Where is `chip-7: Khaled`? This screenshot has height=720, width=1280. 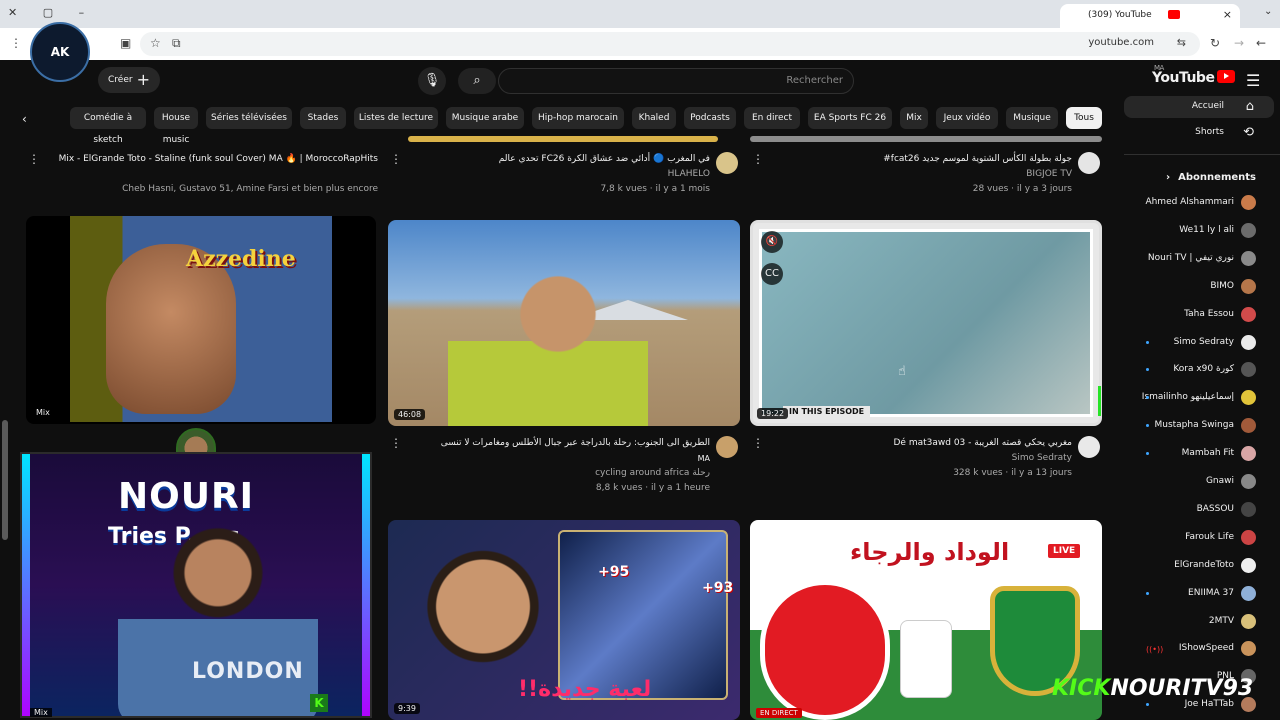
chip-7: Khaled is located at coordinates (654, 118).